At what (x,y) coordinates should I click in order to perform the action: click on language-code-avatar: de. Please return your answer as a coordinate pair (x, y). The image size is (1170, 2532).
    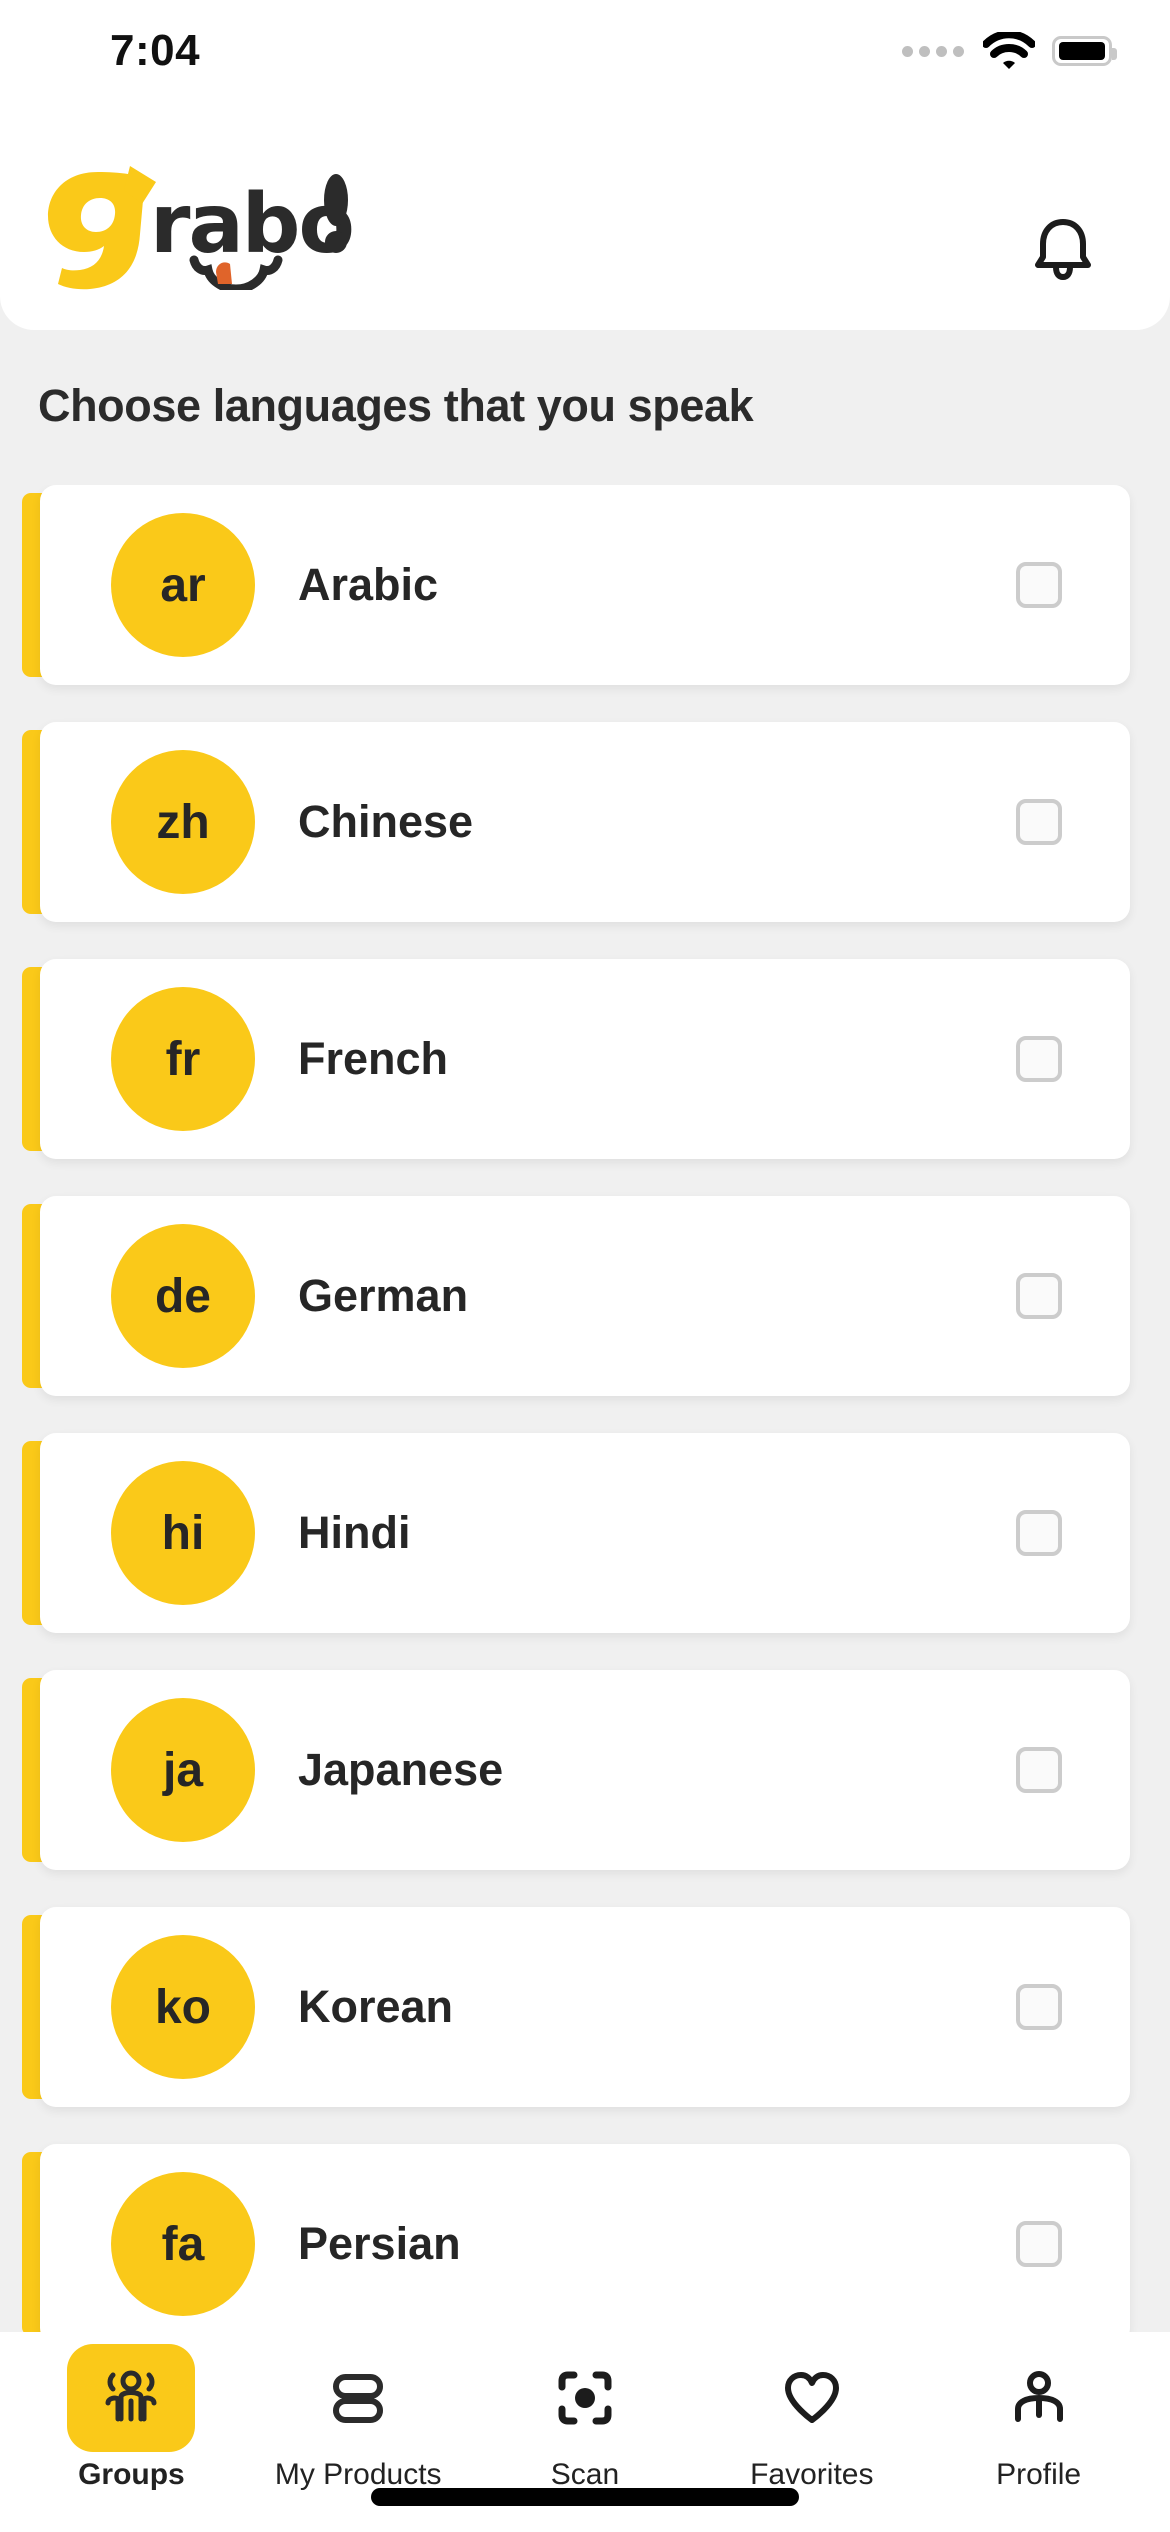
    Looking at the image, I should click on (183, 1296).